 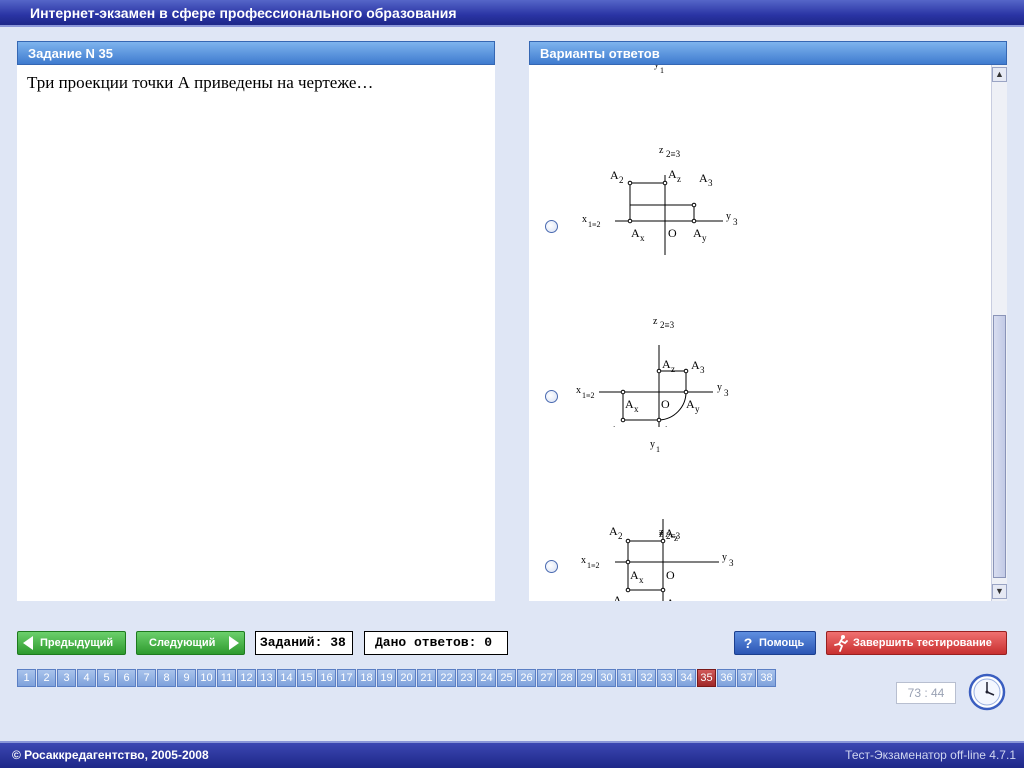 What do you see at coordinates (999, 446) in the screenshot?
I see `scroll-thumb` at bounding box center [999, 446].